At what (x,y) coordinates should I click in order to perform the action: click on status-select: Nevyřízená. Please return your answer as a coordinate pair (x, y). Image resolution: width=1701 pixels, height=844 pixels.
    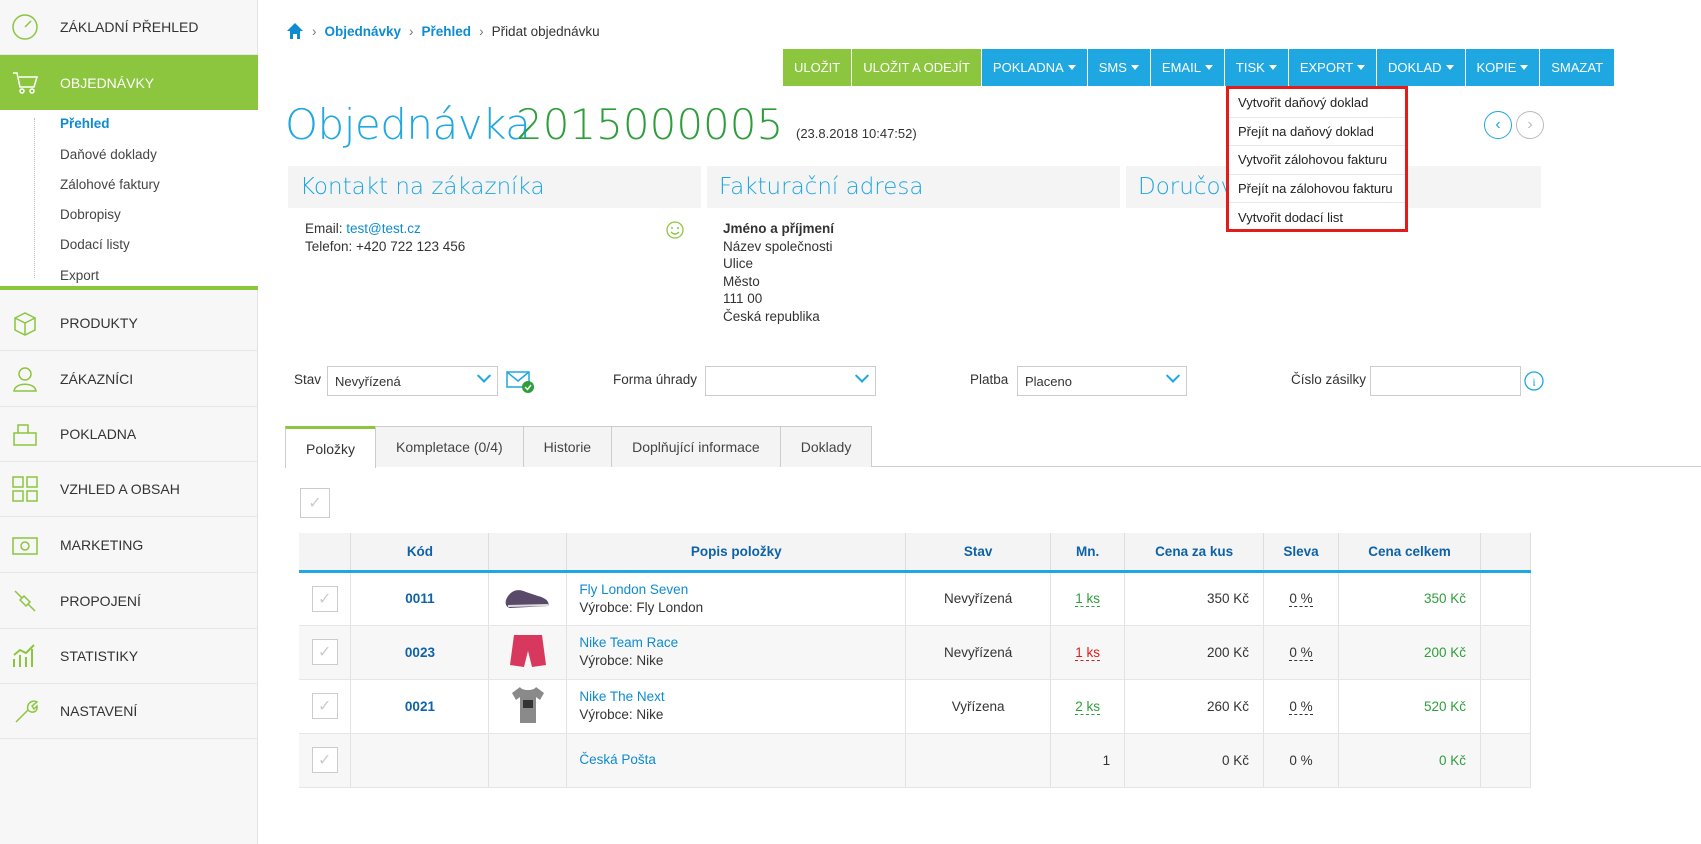
    Looking at the image, I should click on (412, 381).